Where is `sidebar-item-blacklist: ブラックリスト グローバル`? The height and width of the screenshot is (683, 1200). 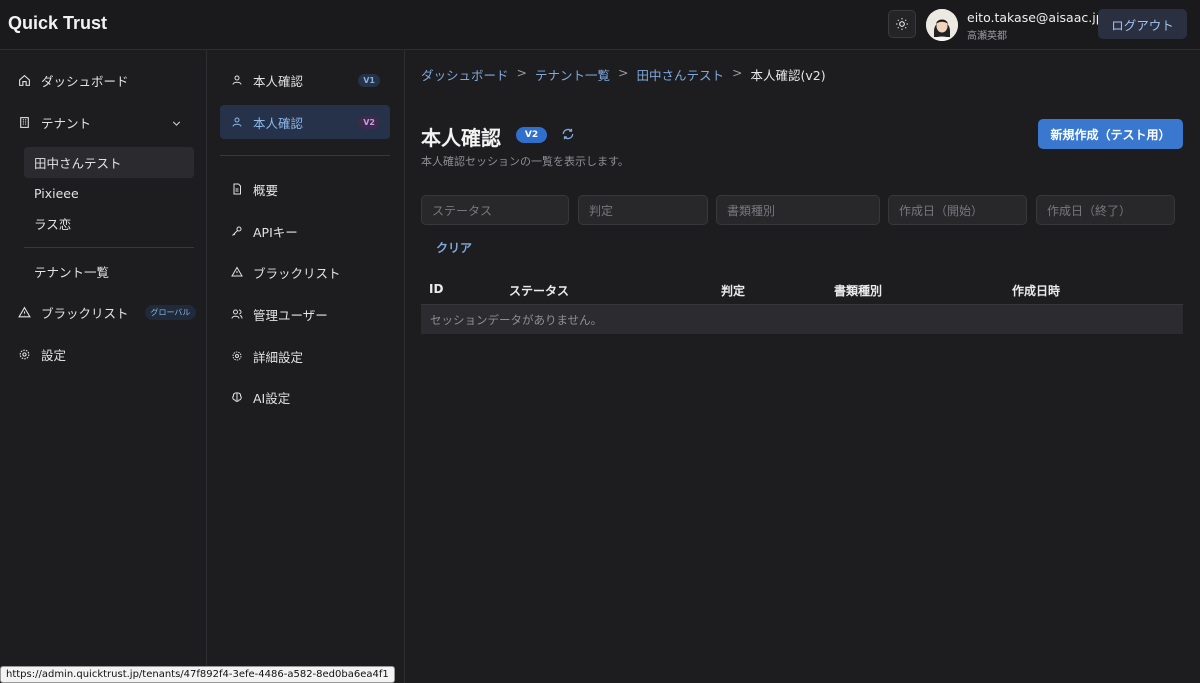 sidebar-item-blacklist: ブラックリスト グローバル is located at coordinates (107, 312).